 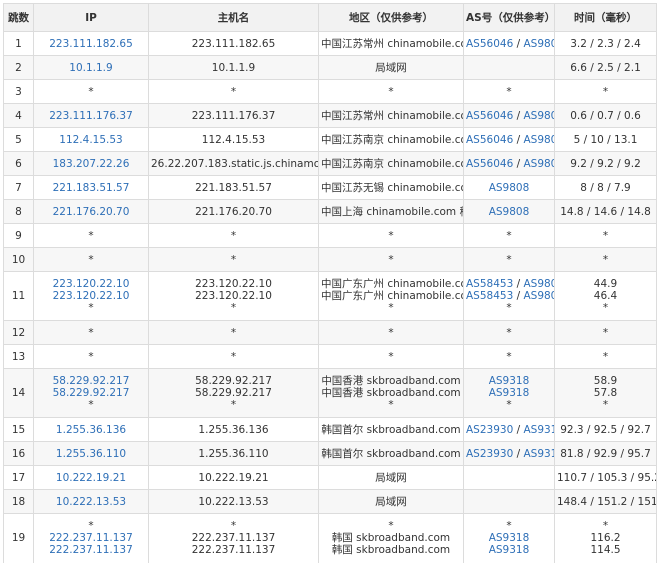 What do you see at coordinates (605, 550) in the screenshot?
I see `latency-text: 114.5` at bounding box center [605, 550].